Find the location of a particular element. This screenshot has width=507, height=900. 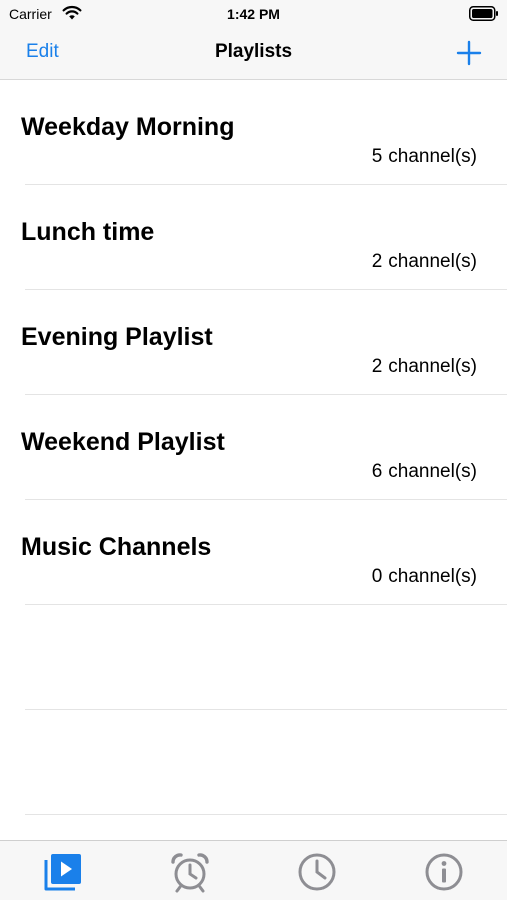

row-separator is located at coordinates (266, 814).